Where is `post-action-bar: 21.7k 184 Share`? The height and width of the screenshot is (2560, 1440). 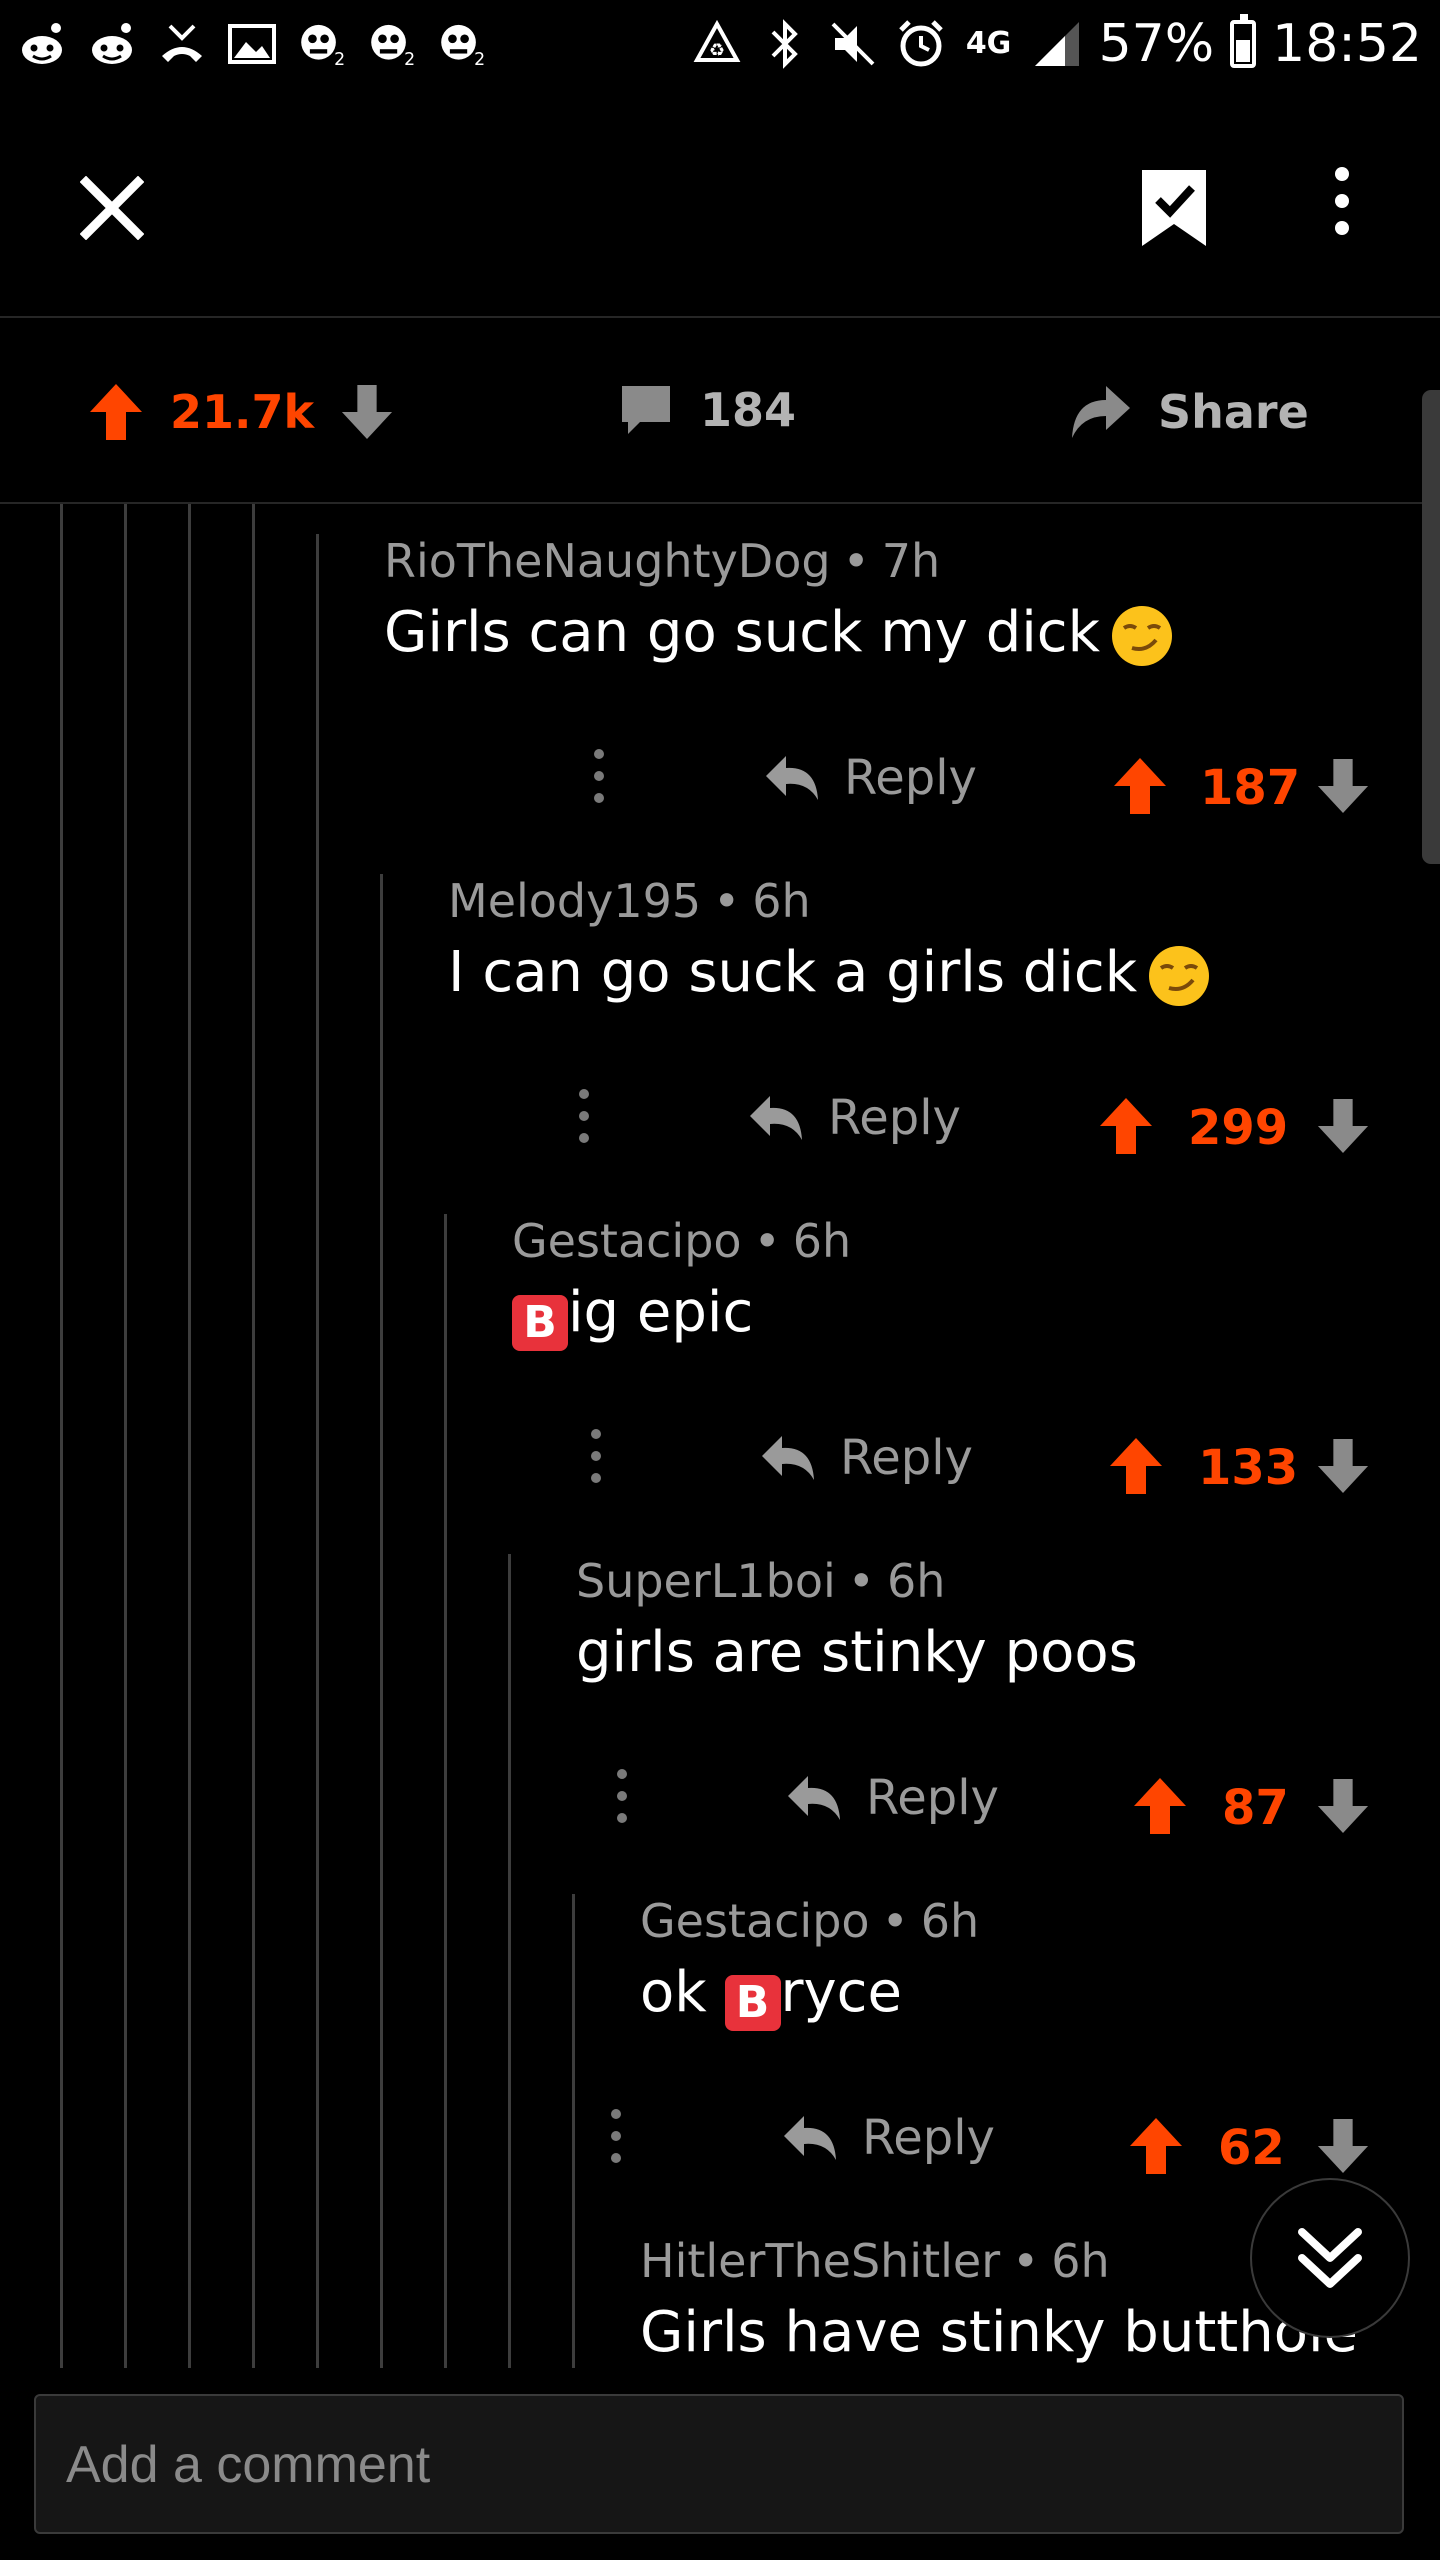 post-action-bar: 21.7k 184 Share is located at coordinates (720, 411).